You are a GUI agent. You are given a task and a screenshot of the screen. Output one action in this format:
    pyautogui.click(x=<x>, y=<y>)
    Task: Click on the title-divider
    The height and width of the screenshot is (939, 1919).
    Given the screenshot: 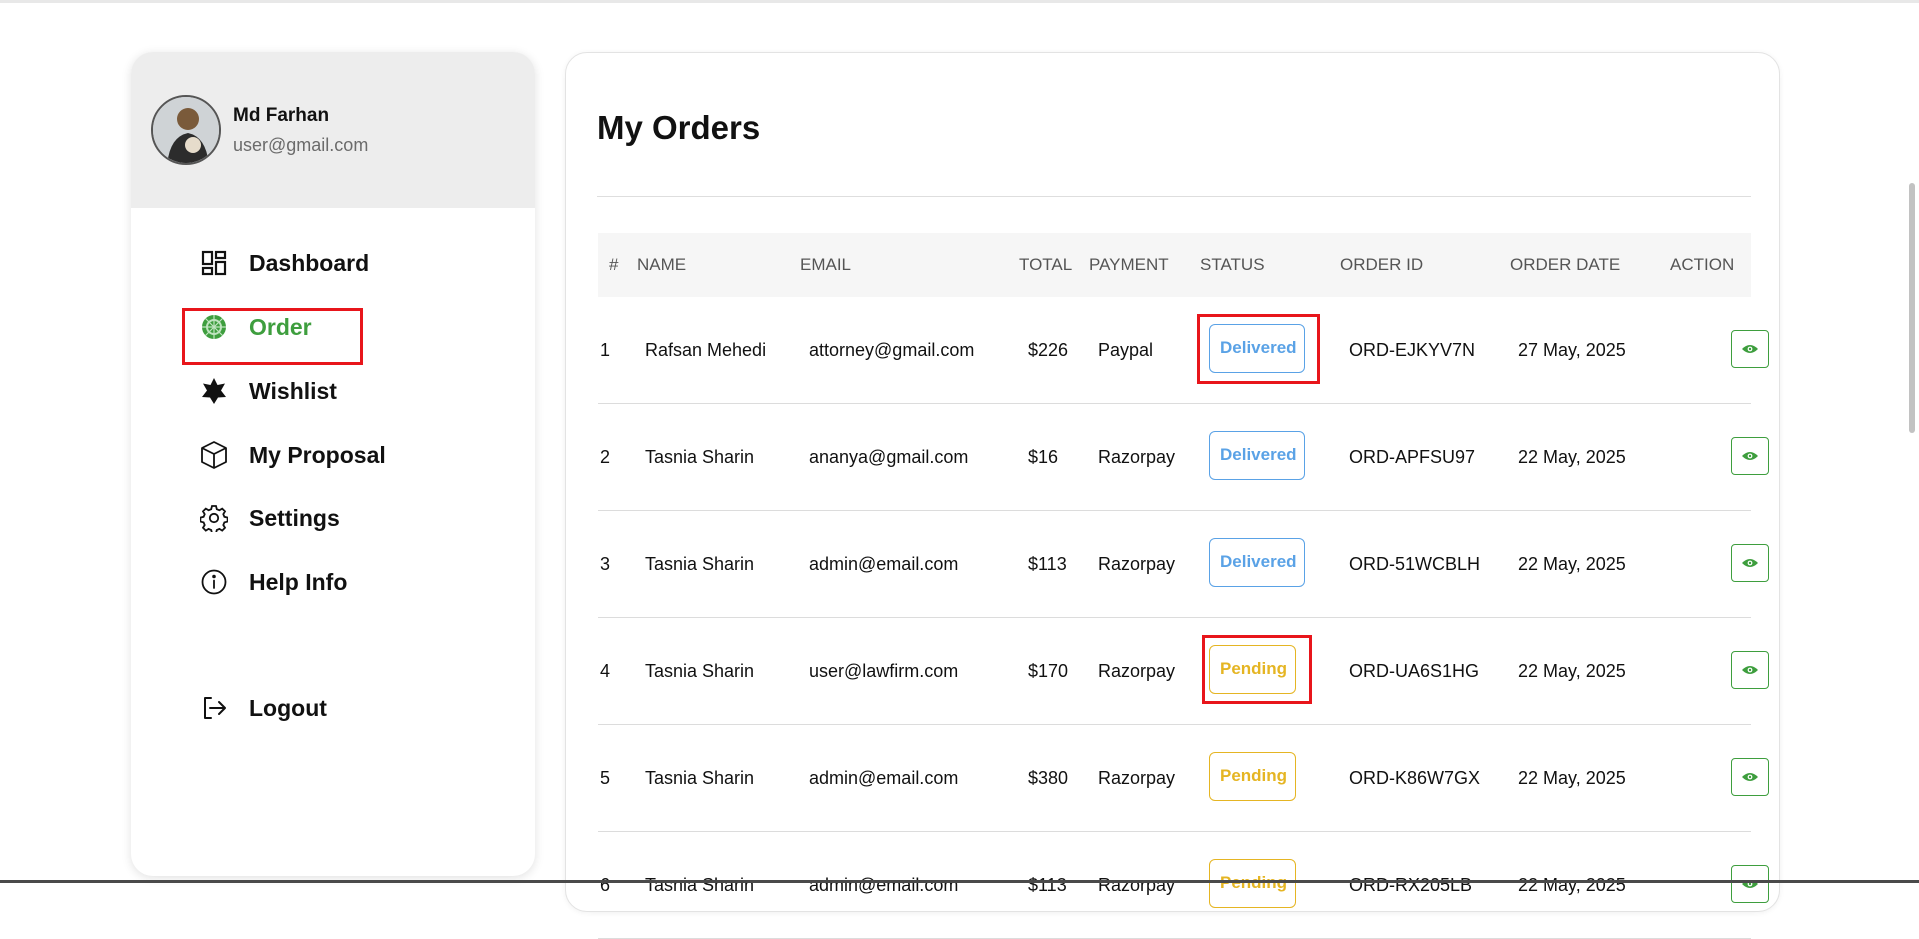 What is the action you would take?
    pyautogui.click(x=1174, y=196)
    